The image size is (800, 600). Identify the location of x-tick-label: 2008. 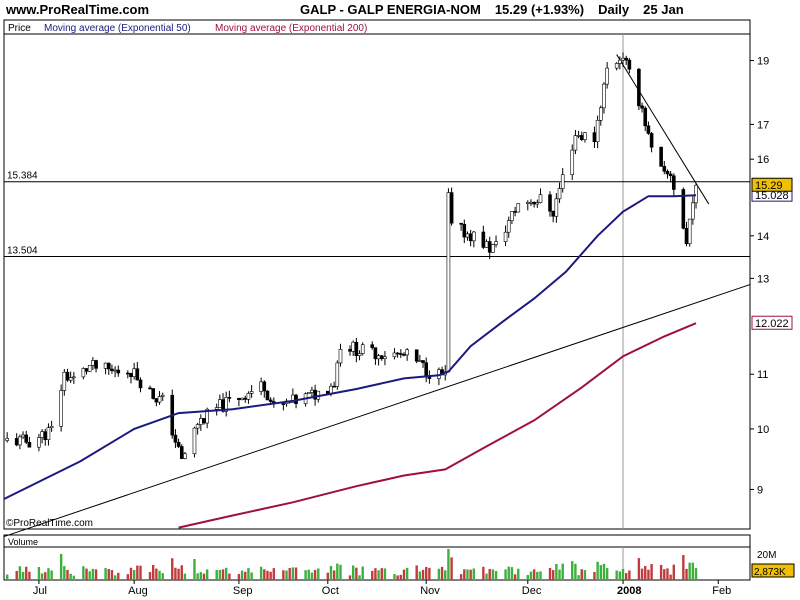
(629, 591).